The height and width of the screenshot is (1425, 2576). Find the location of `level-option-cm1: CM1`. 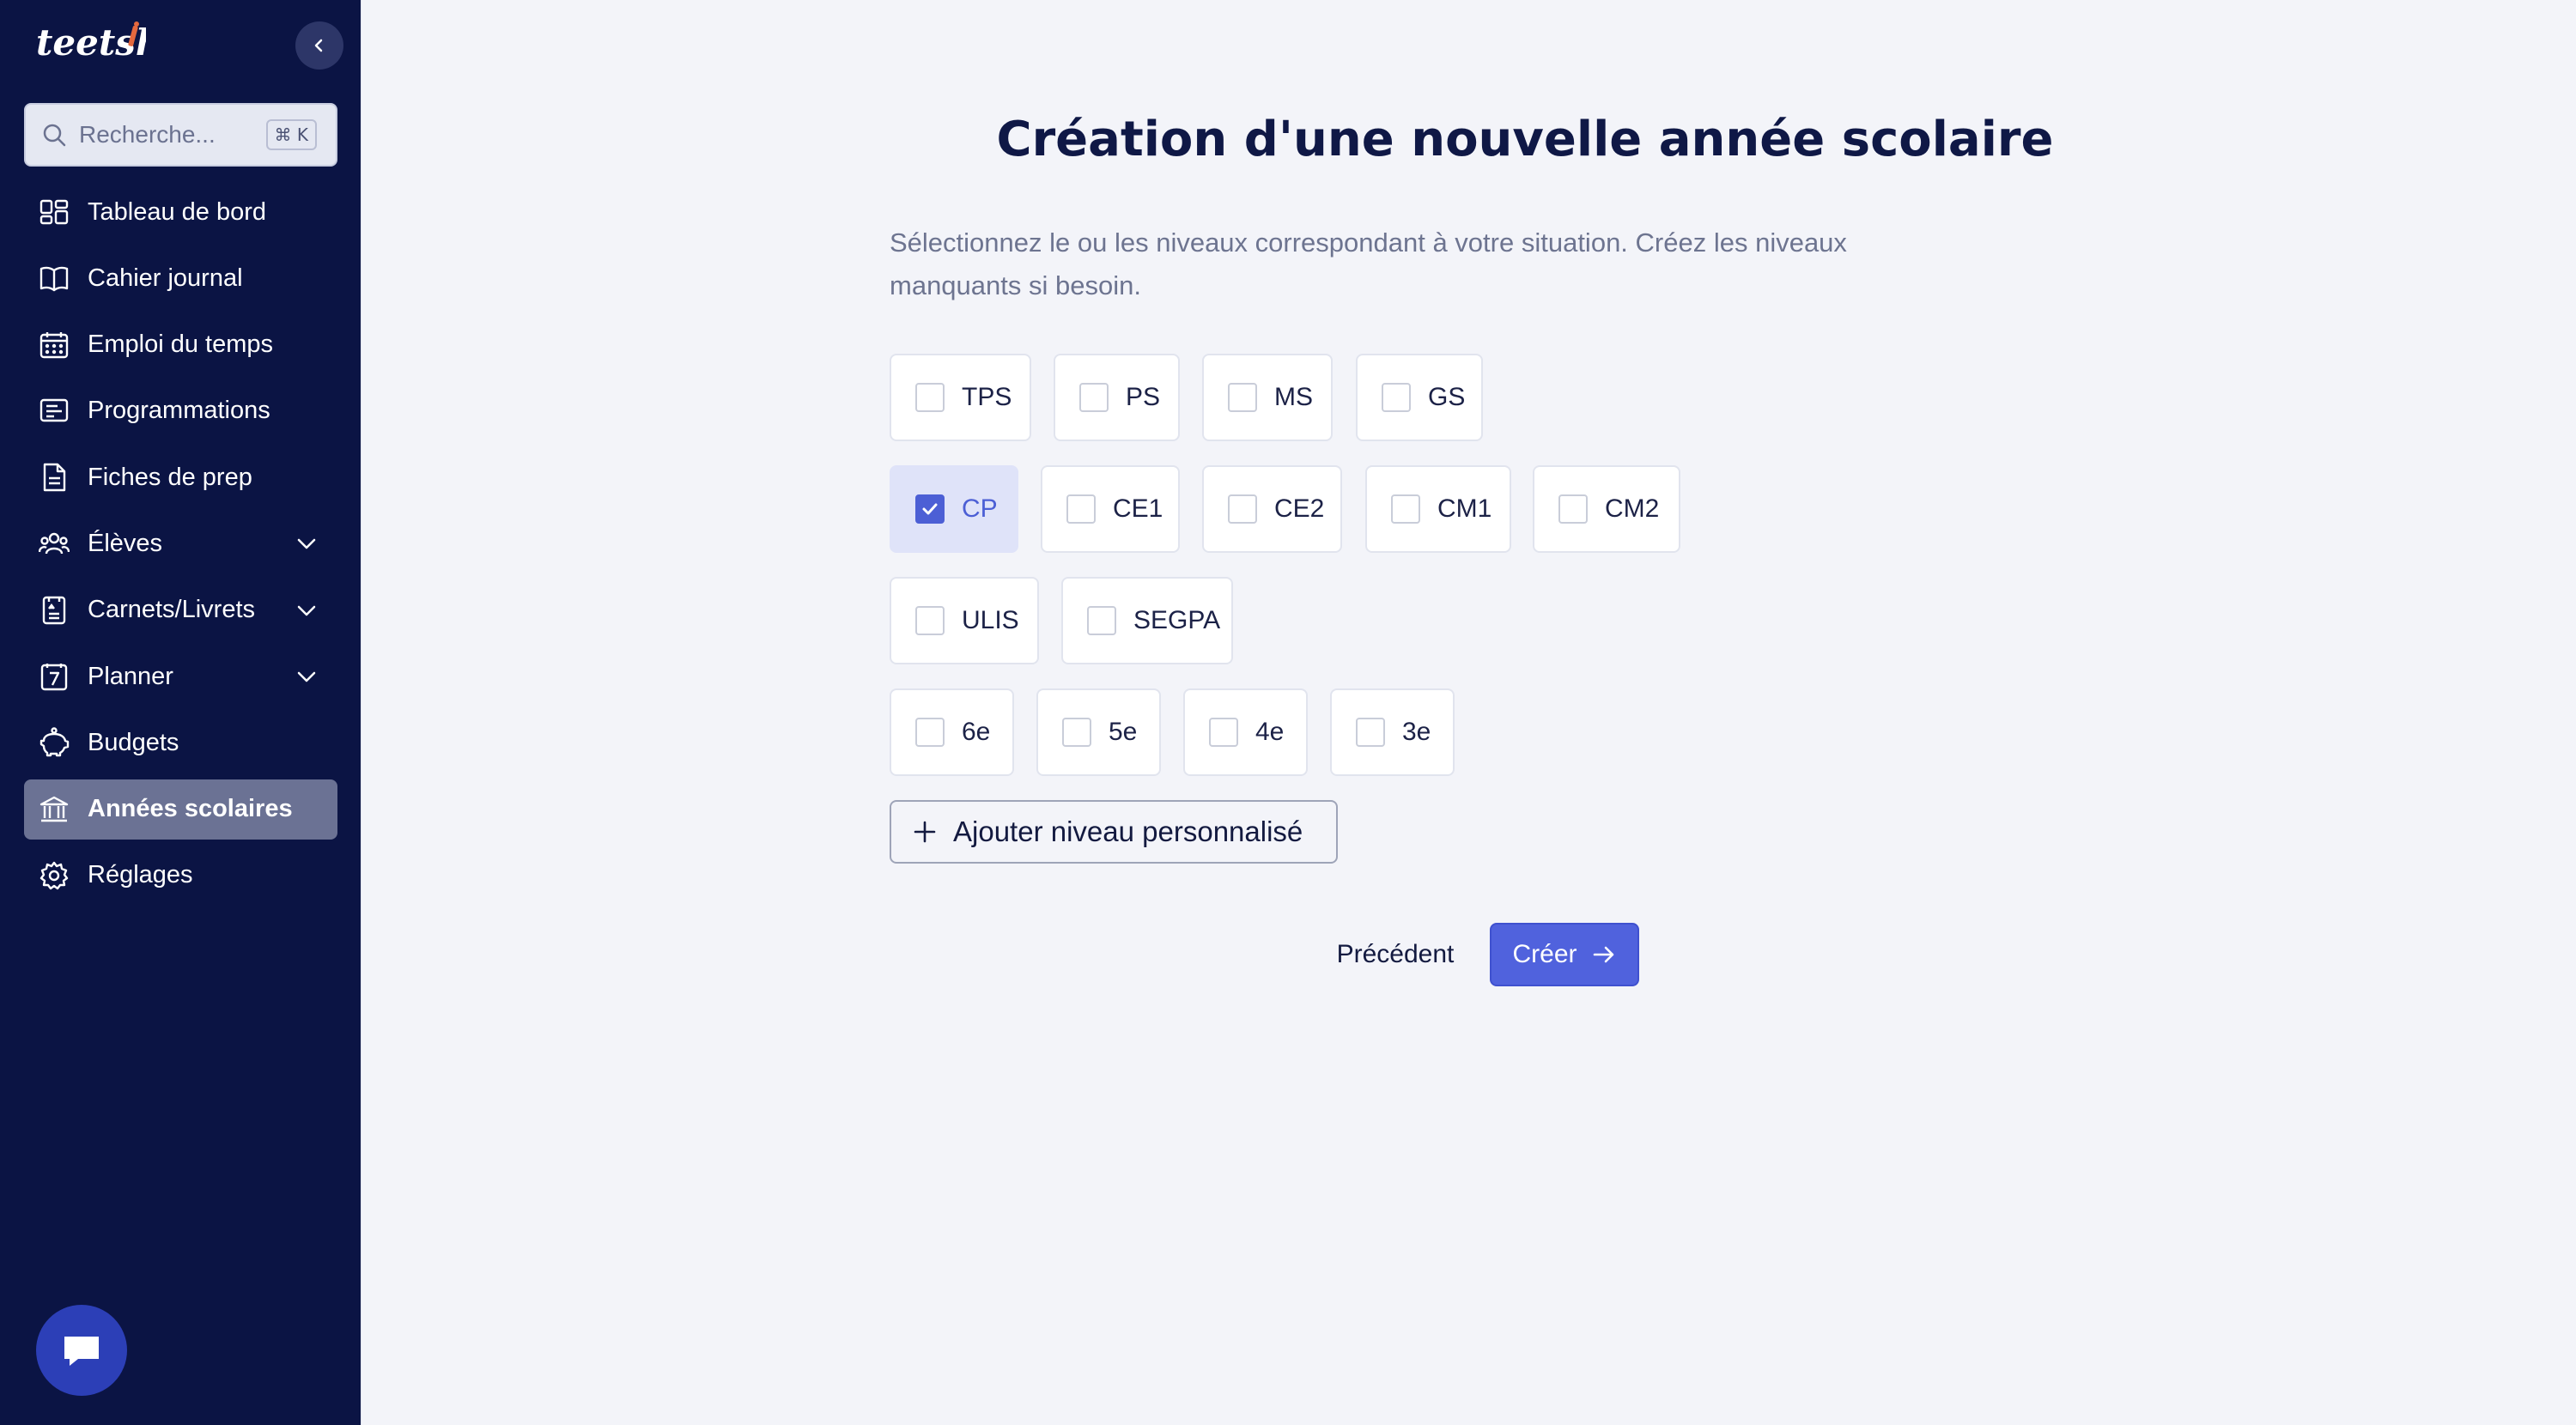

level-option-cm1: CM1 is located at coordinates (1438, 509).